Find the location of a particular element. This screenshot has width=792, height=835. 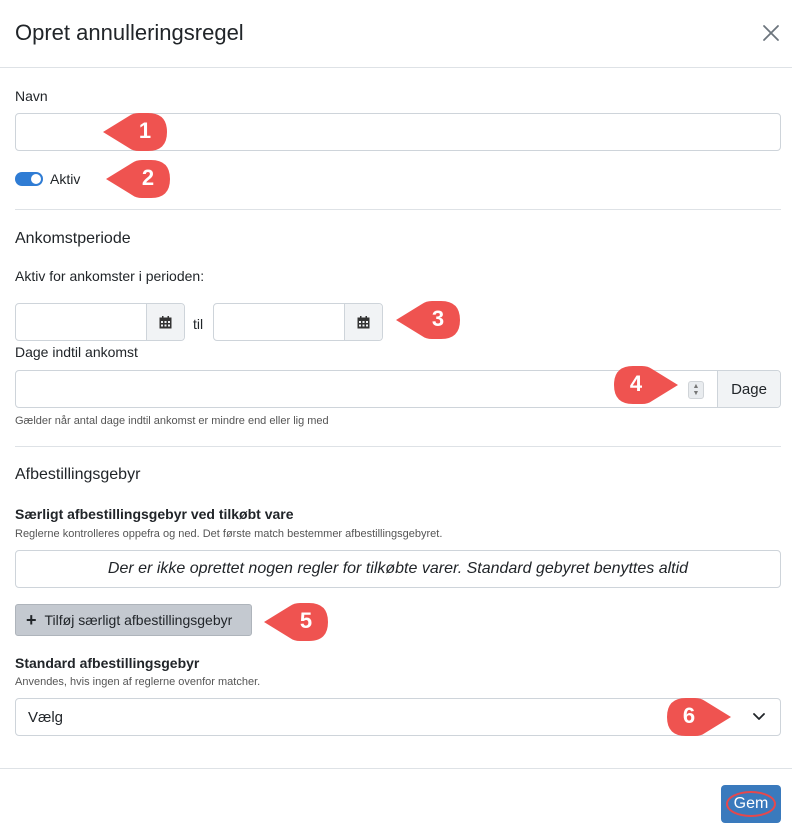

from-calendar-button is located at coordinates (165, 322).